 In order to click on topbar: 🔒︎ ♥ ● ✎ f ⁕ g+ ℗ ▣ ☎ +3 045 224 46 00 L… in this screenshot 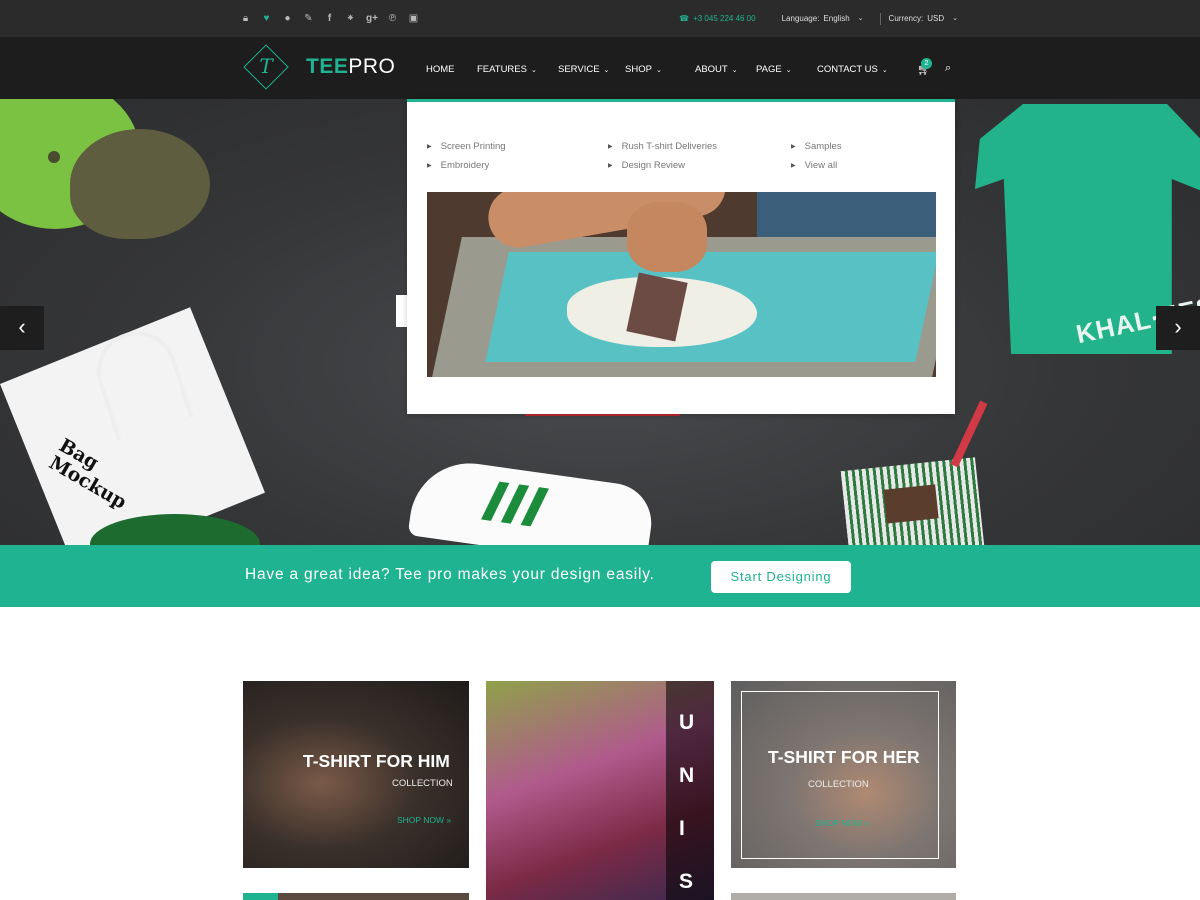, I will do `click(600, 18)`.